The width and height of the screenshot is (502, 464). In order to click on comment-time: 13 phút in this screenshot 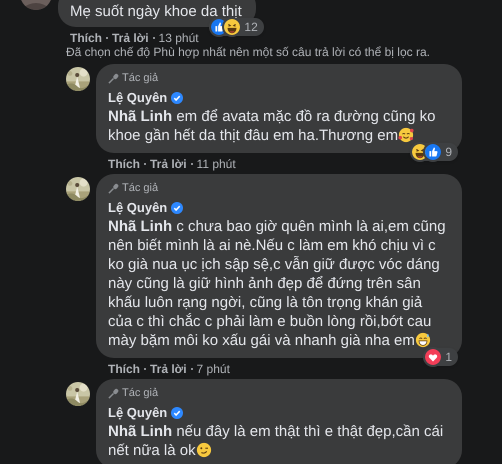, I will do `click(178, 38)`.